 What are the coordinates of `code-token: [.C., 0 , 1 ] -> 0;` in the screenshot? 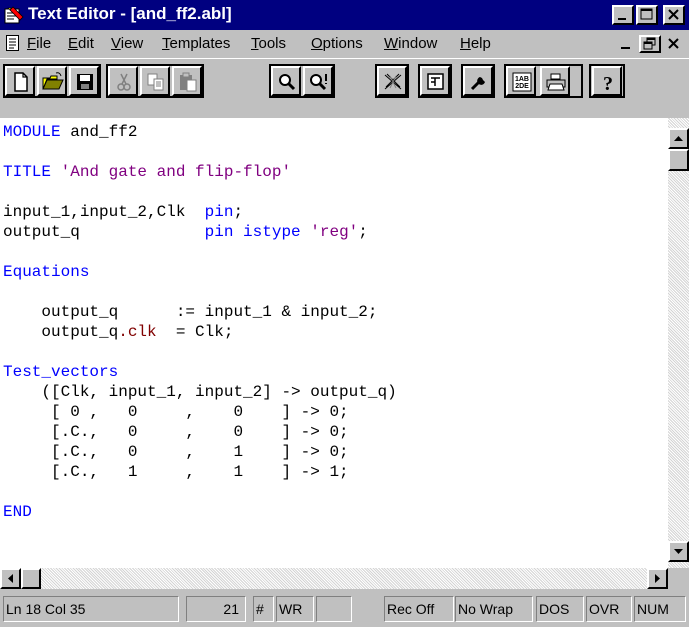 It's located at (176, 452).